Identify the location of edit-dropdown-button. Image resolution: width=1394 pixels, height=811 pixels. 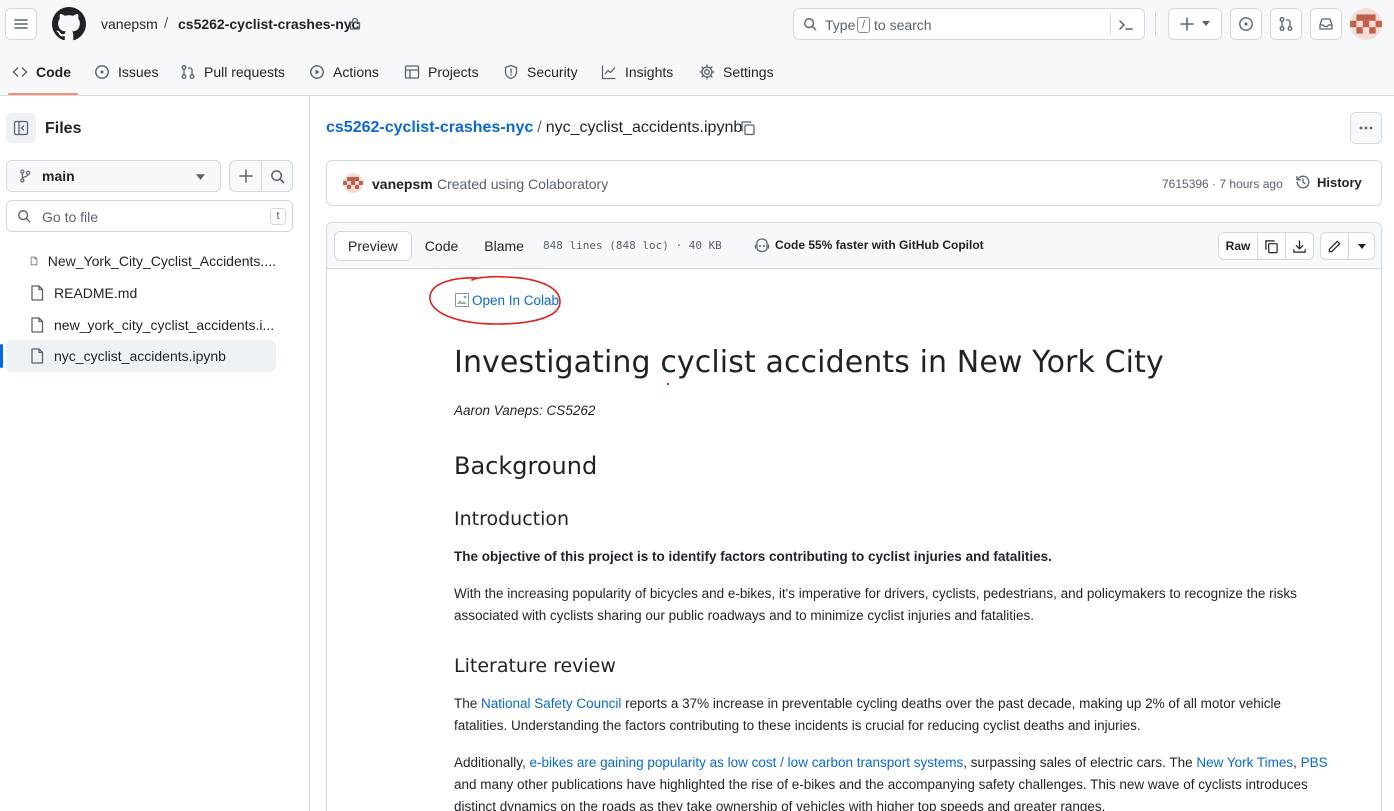
(1361, 246).